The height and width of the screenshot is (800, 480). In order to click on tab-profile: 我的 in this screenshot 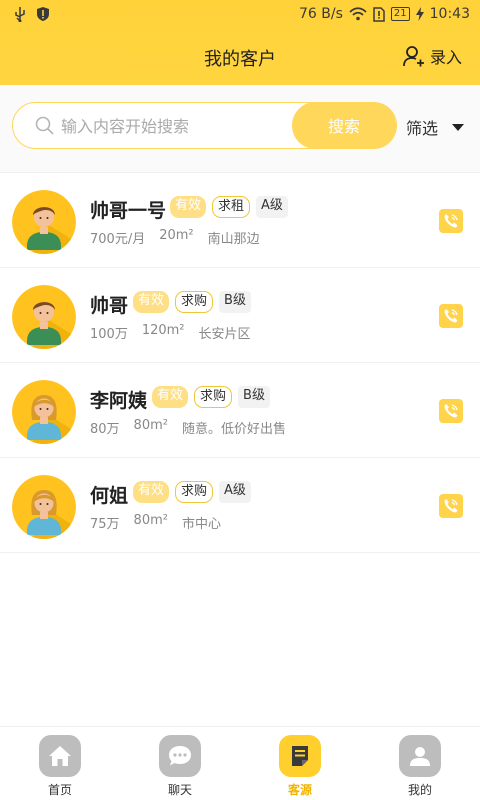, I will do `click(420, 766)`.